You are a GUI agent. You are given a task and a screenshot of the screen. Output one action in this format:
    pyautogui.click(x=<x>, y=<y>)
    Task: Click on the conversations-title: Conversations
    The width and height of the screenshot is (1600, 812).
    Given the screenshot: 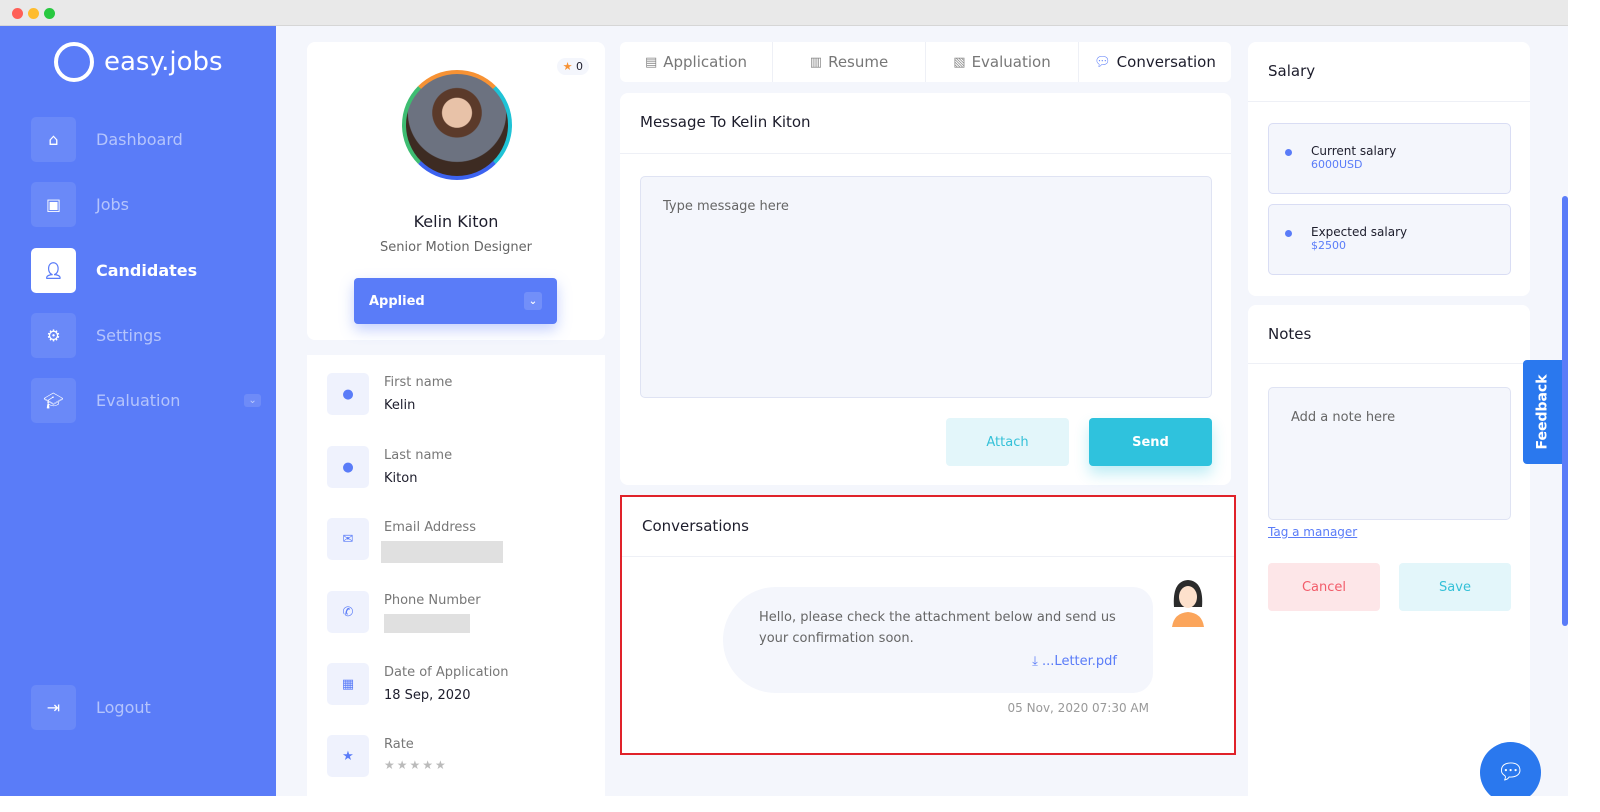 What is the action you would take?
    pyautogui.click(x=928, y=527)
    